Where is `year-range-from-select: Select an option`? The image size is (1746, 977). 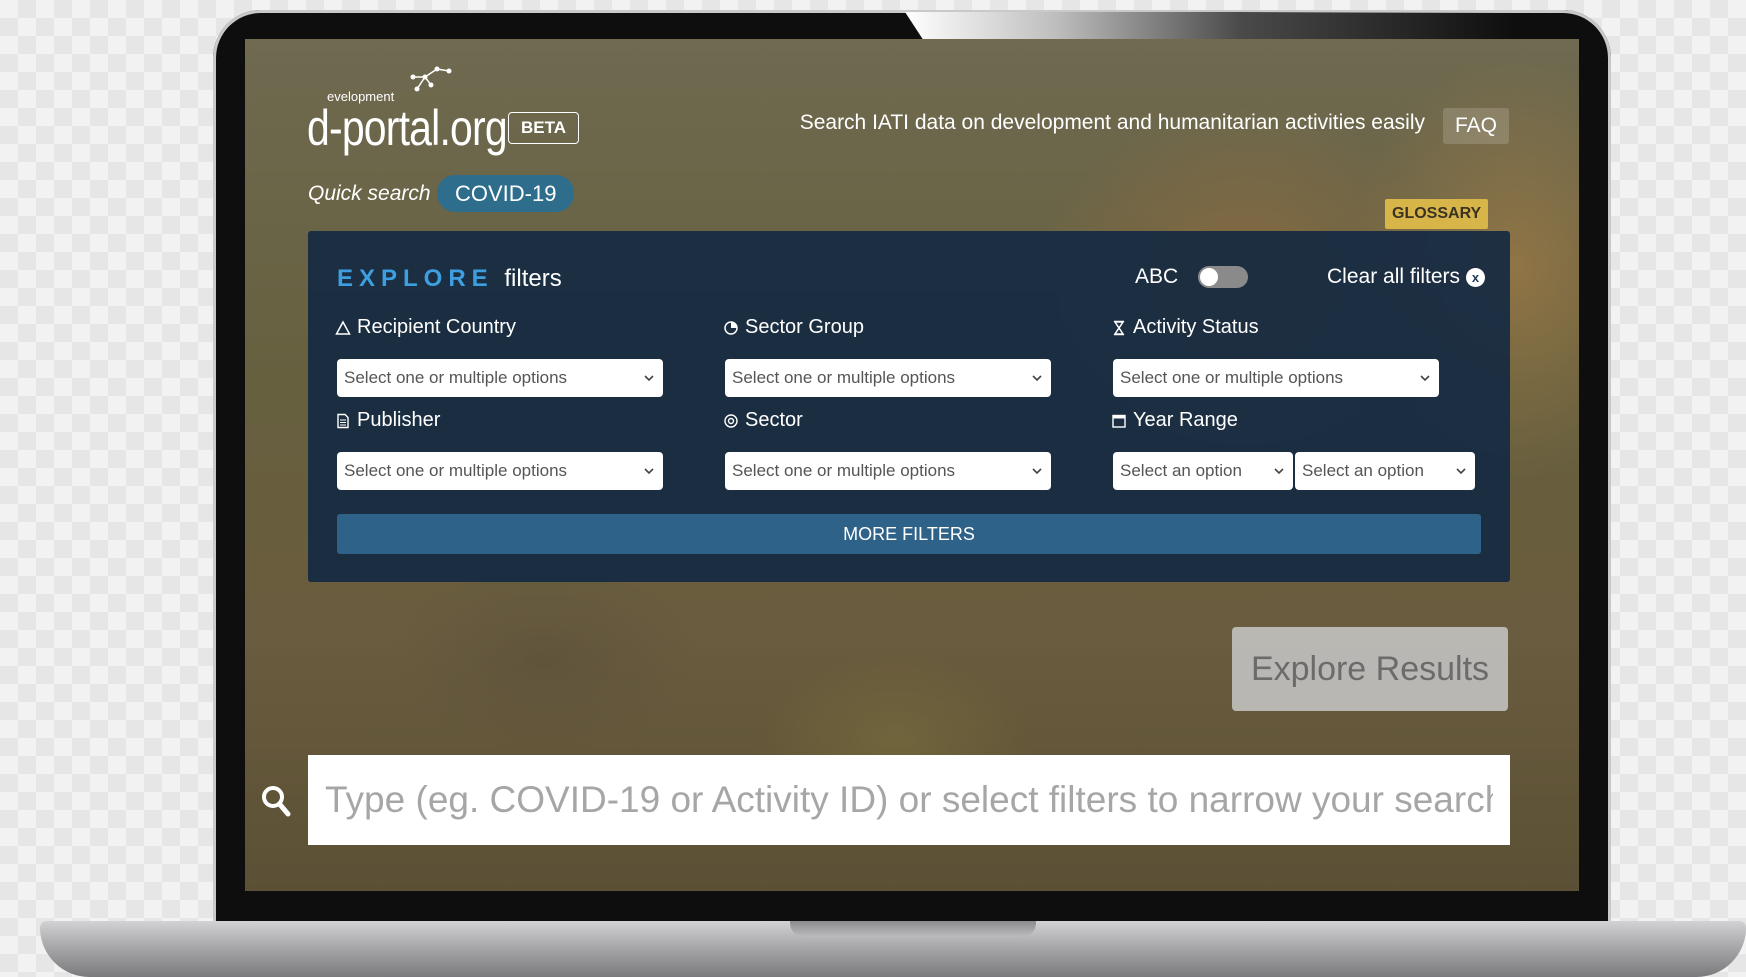
year-range-from-select: Select an option is located at coordinates (1203, 471).